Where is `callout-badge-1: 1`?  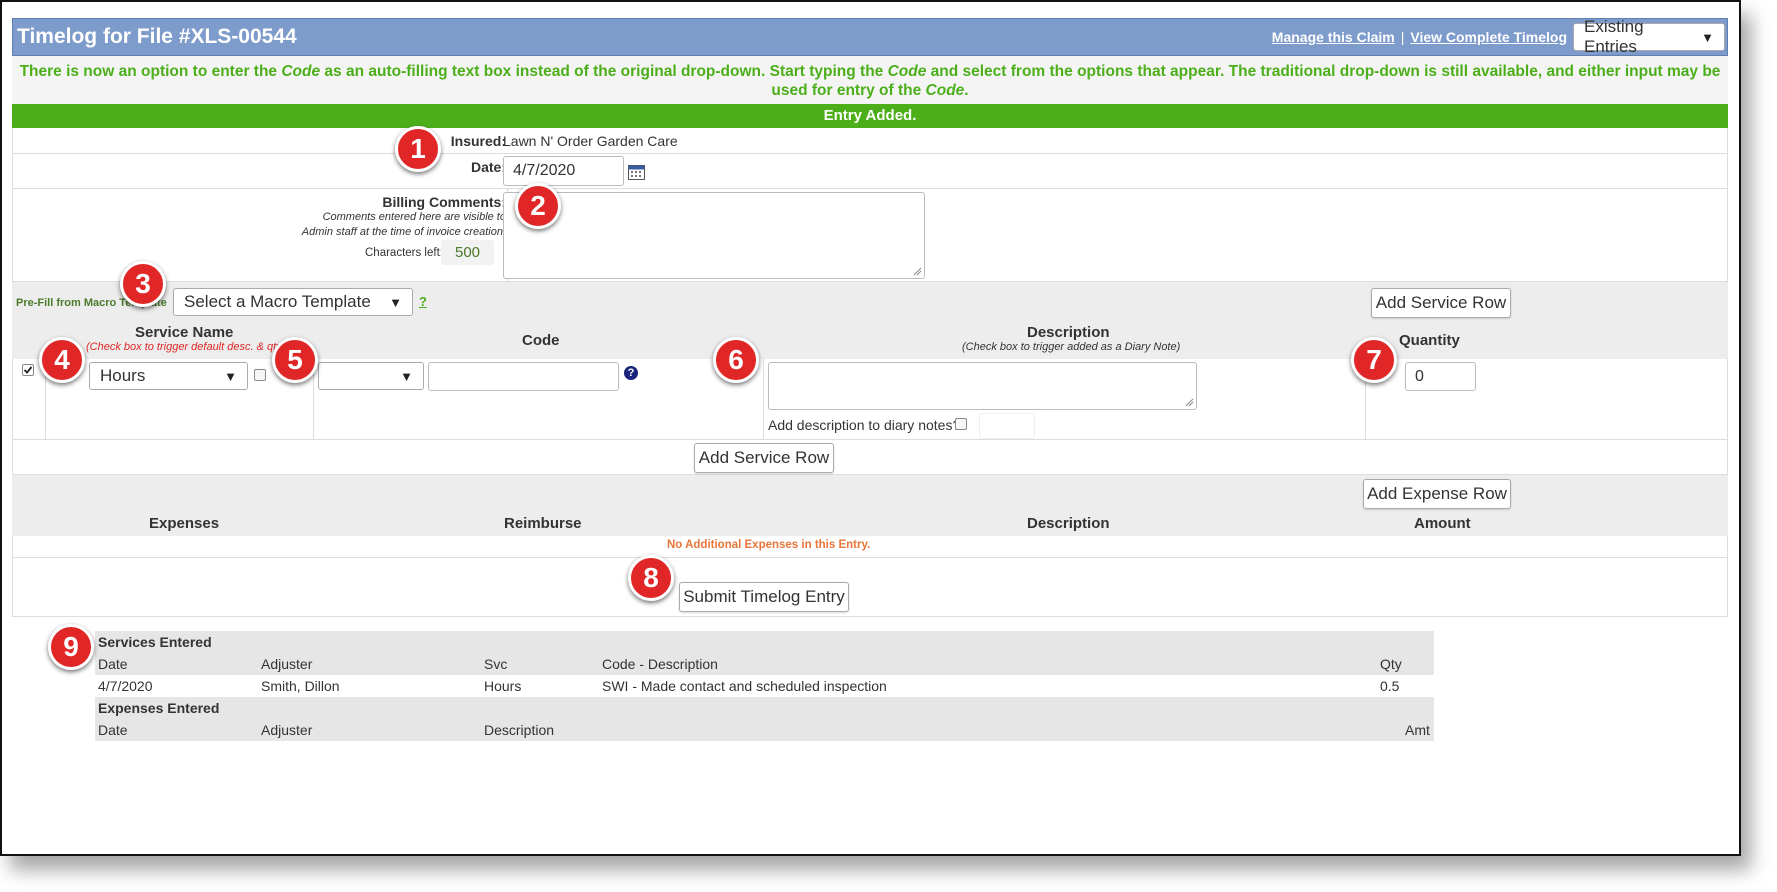 callout-badge-1: 1 is located at coordinates (418, 149).